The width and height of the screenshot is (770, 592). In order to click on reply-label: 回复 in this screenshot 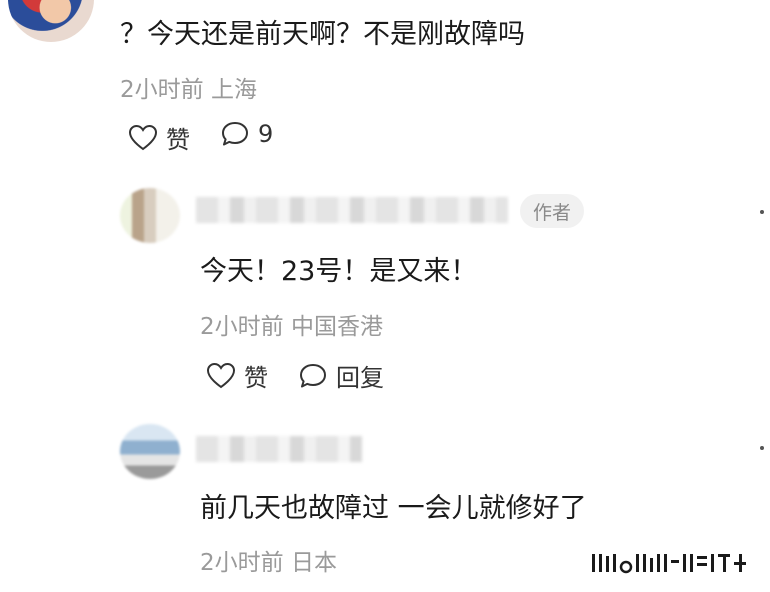, I will do `click(360, 378)`.